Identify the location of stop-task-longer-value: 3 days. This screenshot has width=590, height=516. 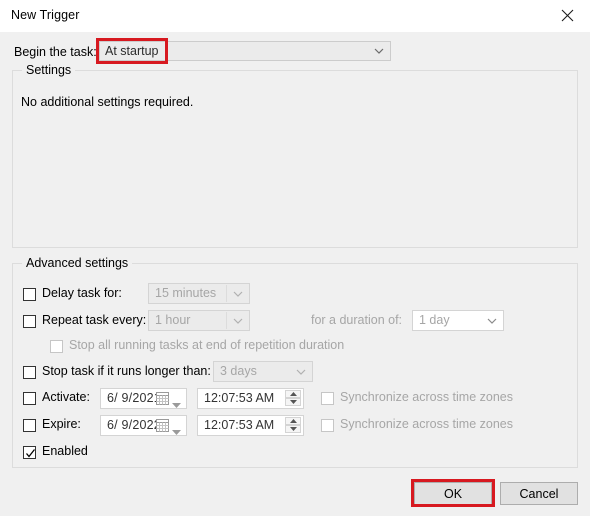
(238, 371).